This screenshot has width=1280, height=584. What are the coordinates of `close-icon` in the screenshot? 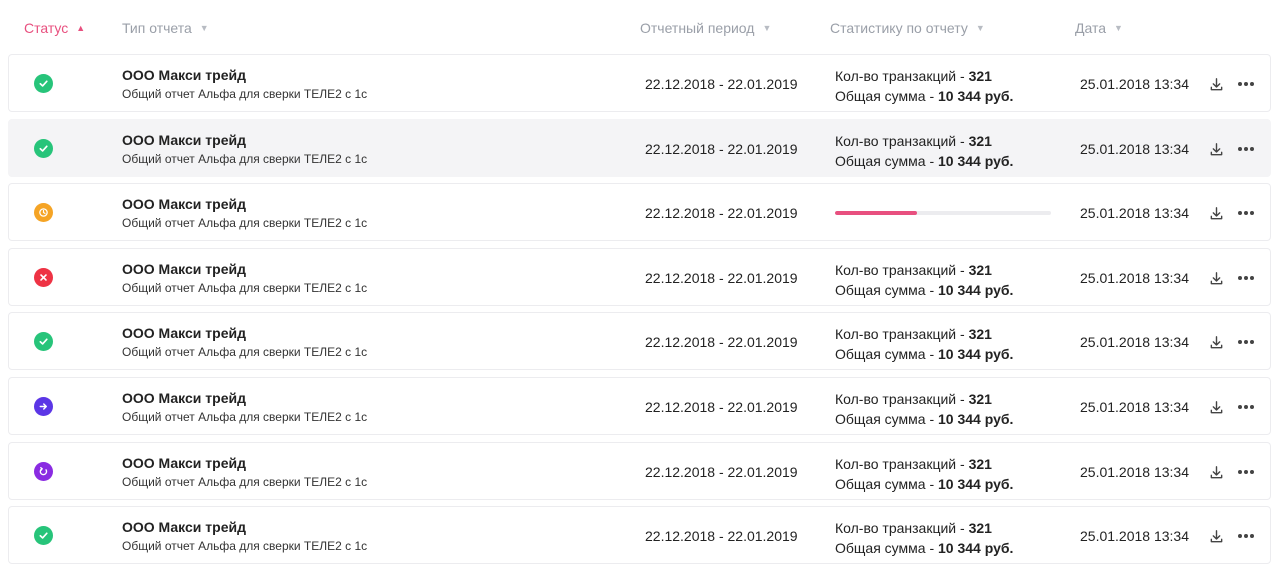 It's located at (43, 277).